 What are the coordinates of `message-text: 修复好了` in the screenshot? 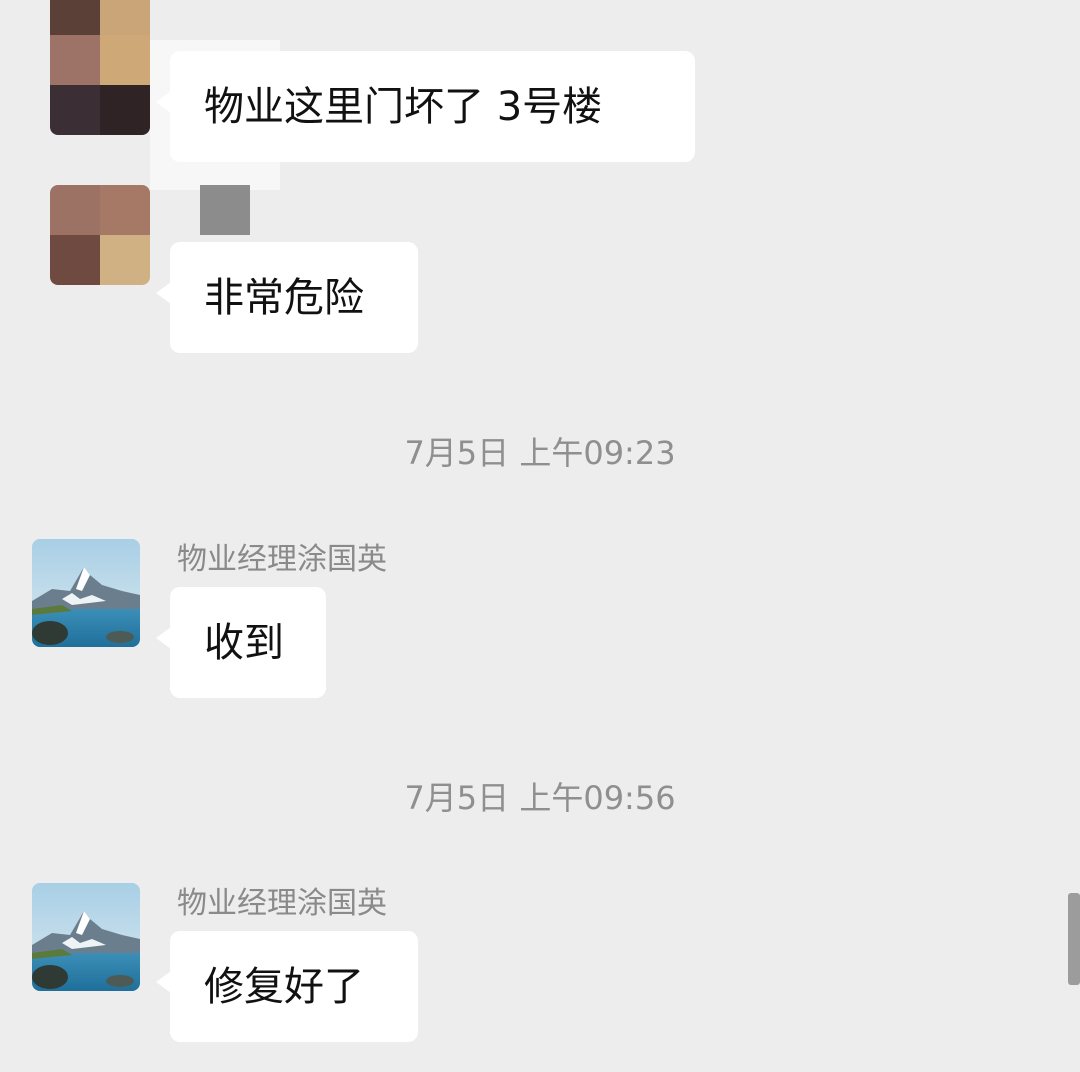 It's located at (284, 987).